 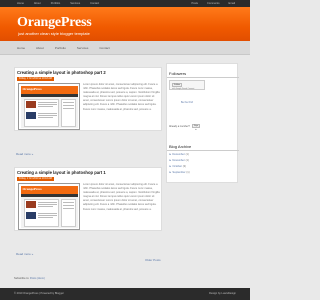 I want to click on archive-item: ► December (1), so click(x=179, y=154).